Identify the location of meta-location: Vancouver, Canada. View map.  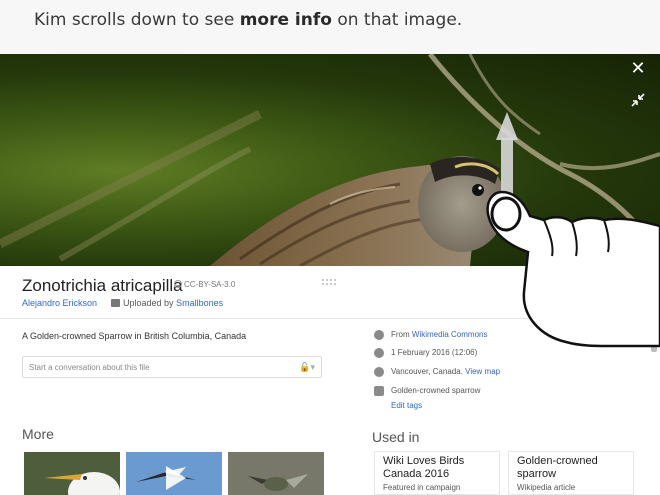
(437, 372).